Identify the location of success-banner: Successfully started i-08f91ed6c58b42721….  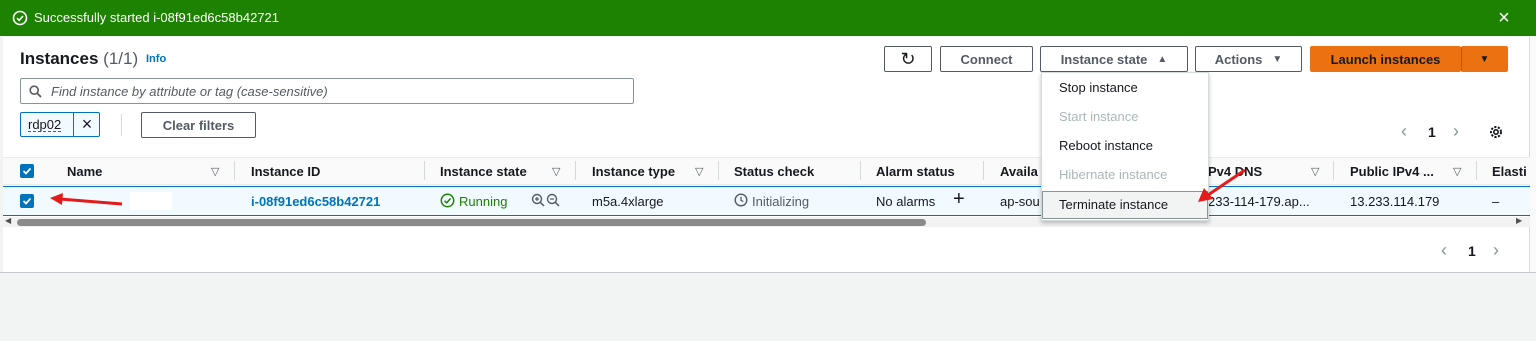
(768, 18).